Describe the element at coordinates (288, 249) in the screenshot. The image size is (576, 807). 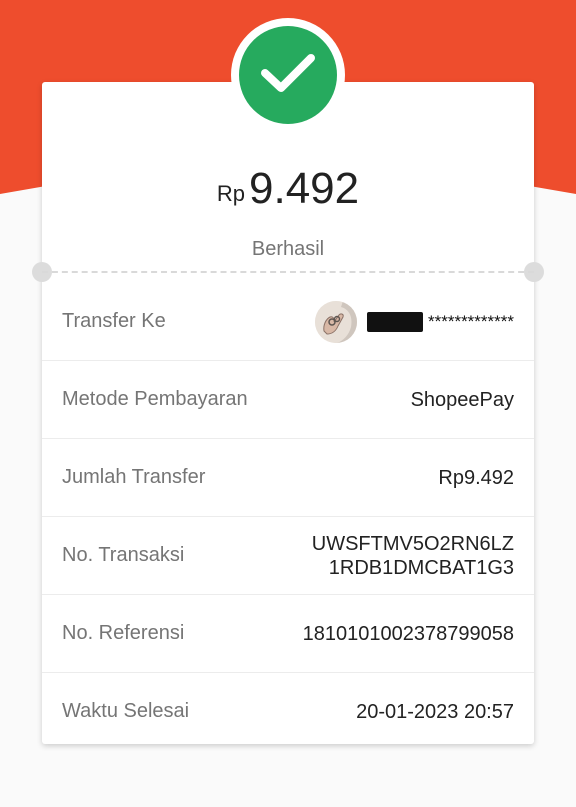
I see `status-text: Berhasil` at that location.